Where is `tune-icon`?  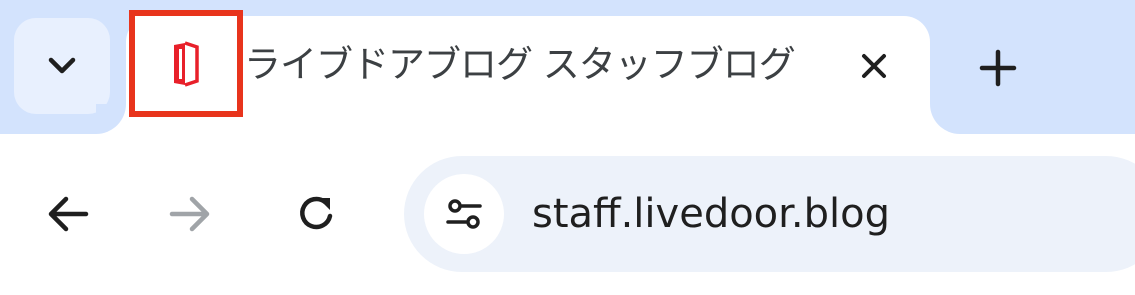
tune-icon is located at coordinates (464, 214).